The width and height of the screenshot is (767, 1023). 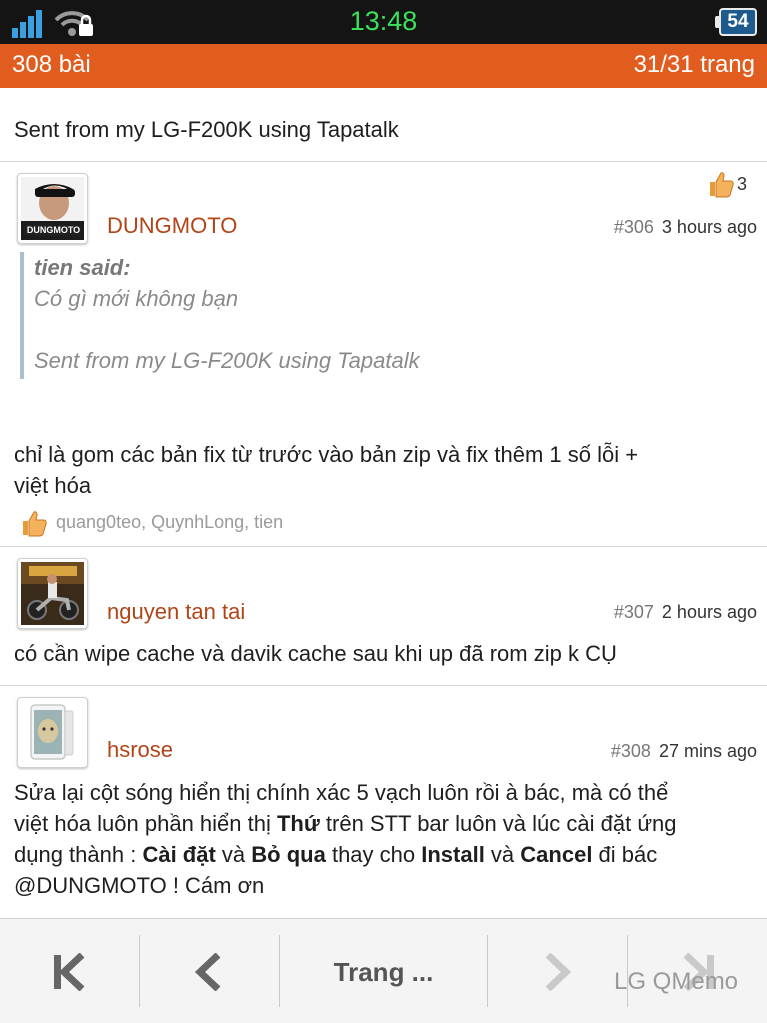 What do you see at coordinates (709, 612) in the screenshot?
I see `post-time: 2 hours ago` at bounding box center [709, 612].